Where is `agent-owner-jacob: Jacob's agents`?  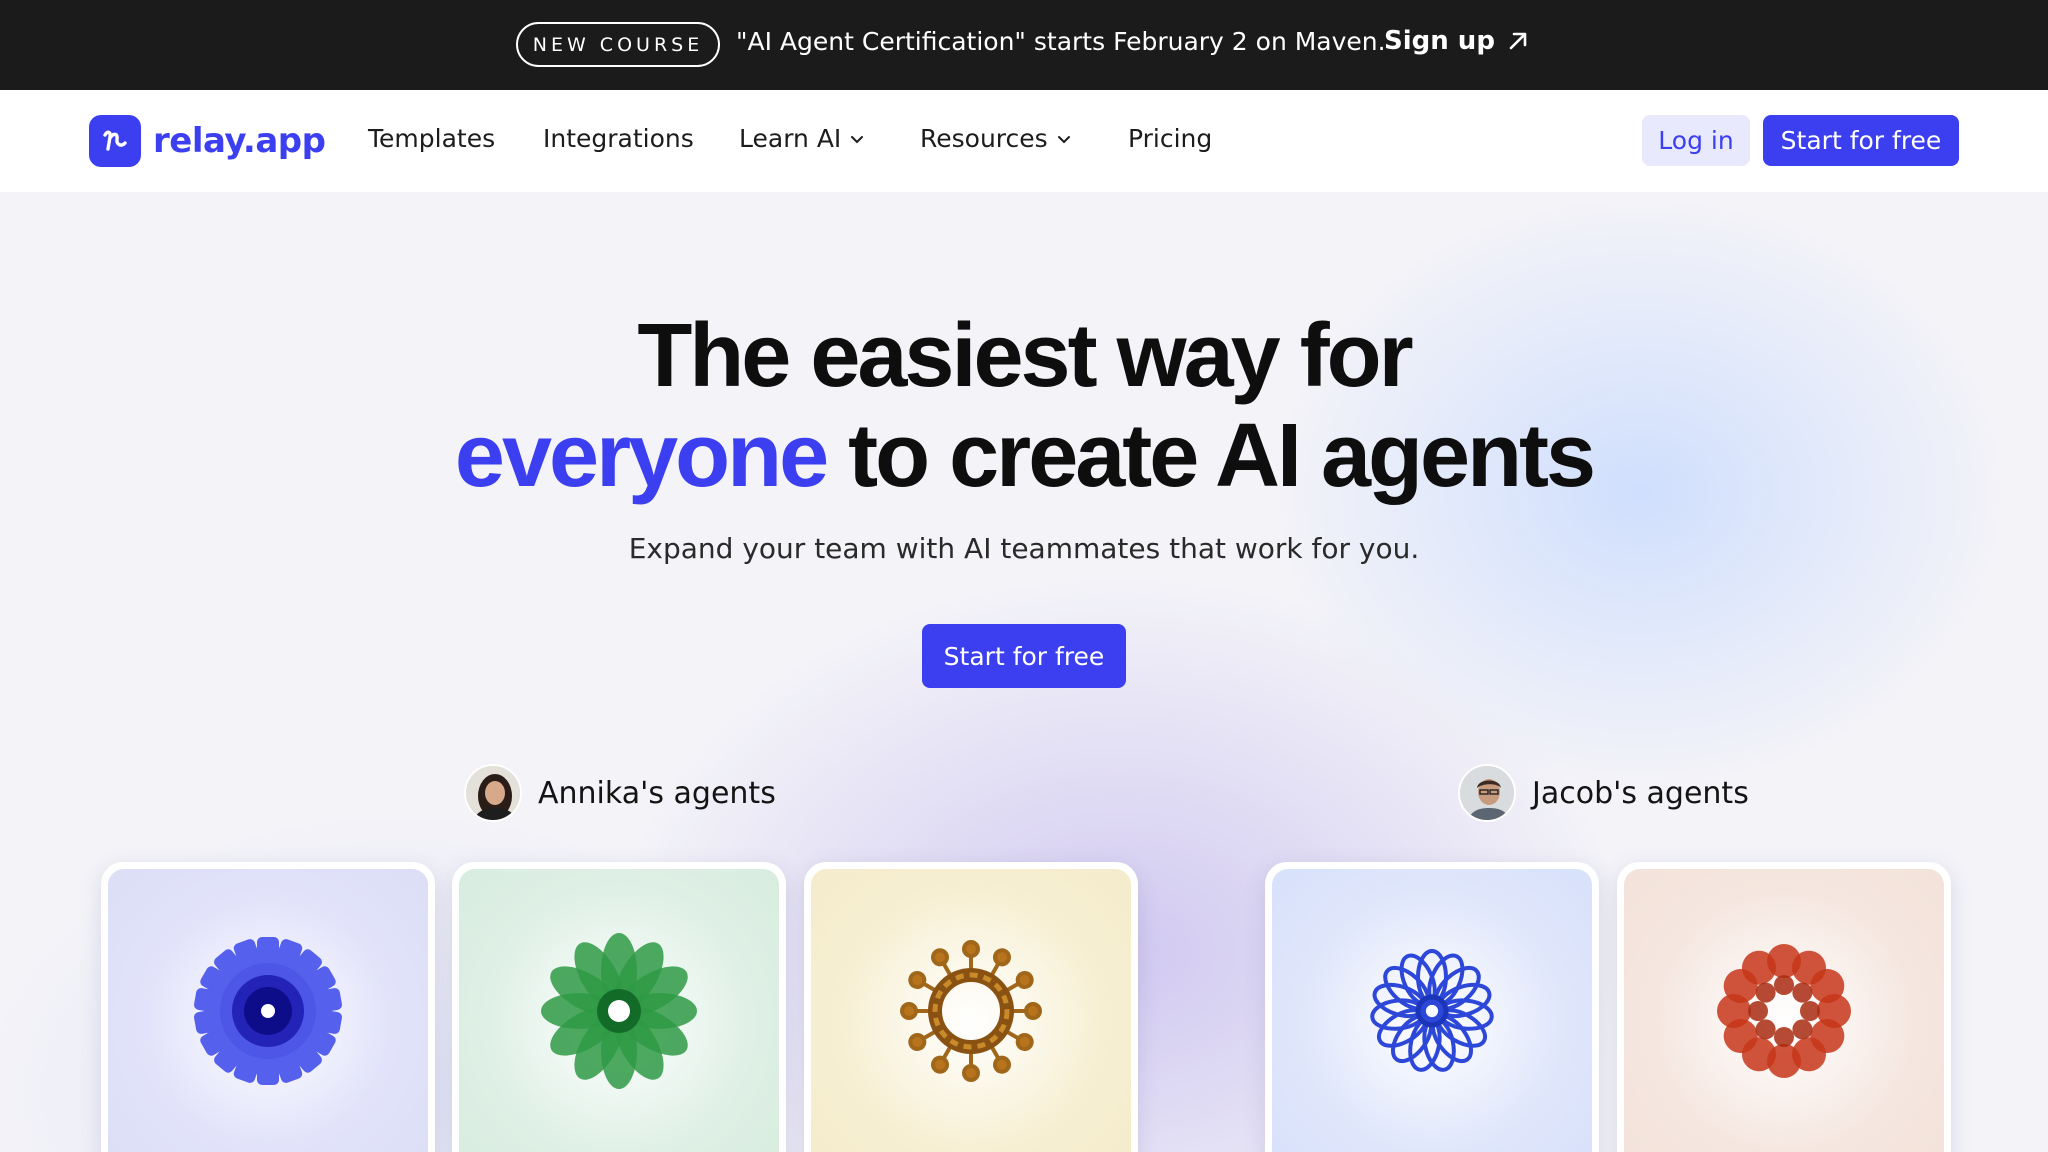
agent-owner-jacob: Jacob's agents is located at coordinates (1603, 793).